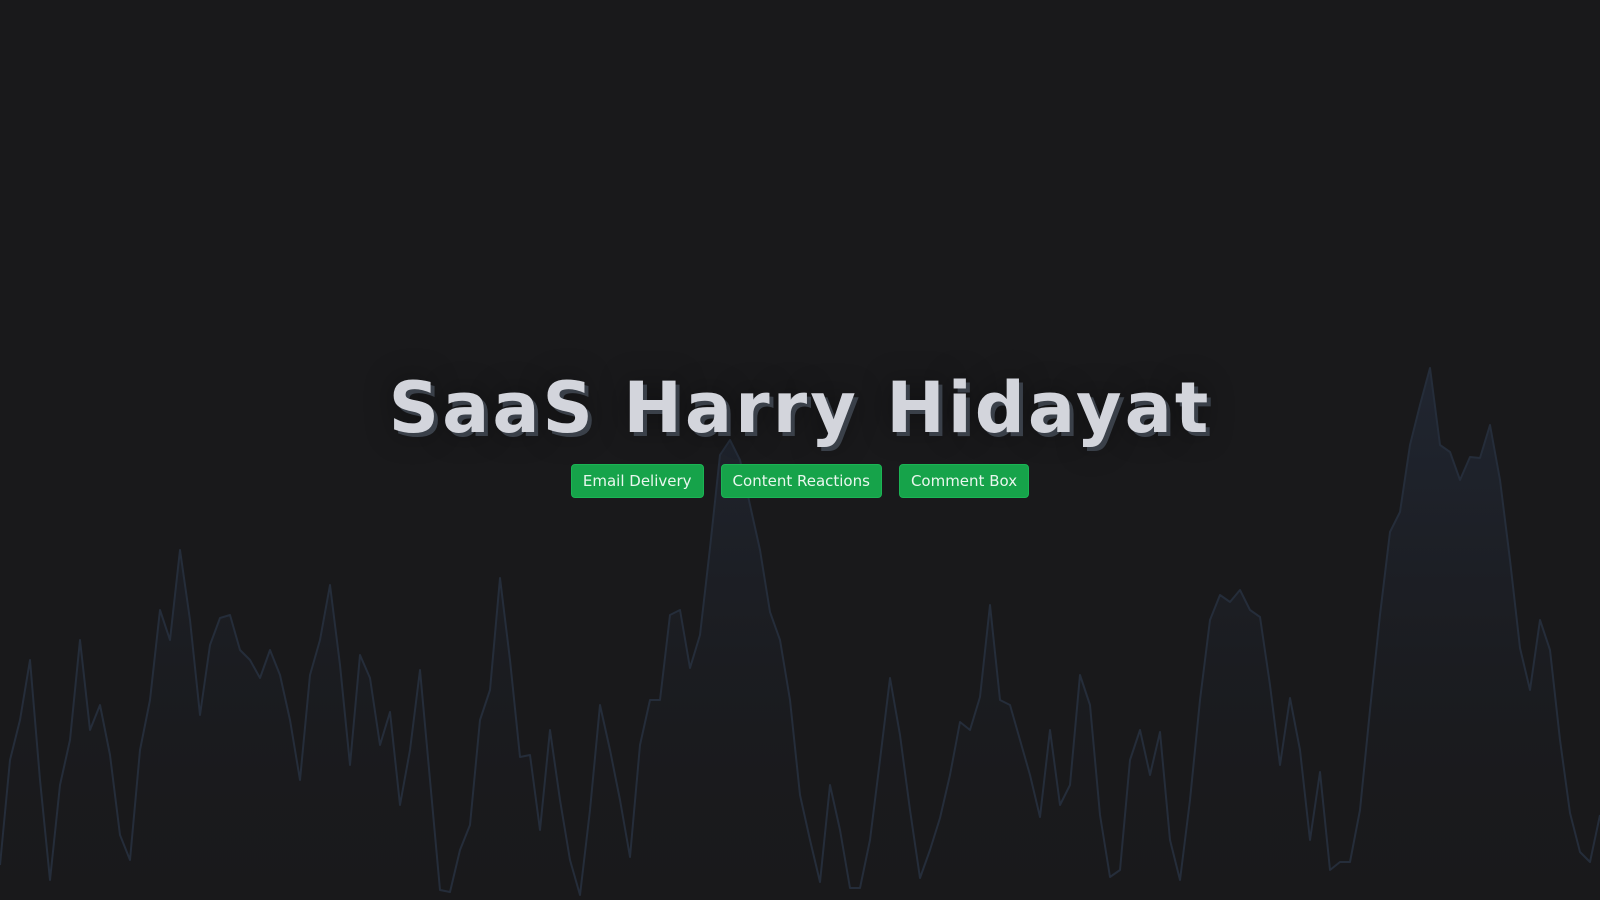  What do you see at coordinates (637, 481) in the screenshot?
I see `email-delivery-button: Email Delivery` at bounding box center [637, 481].